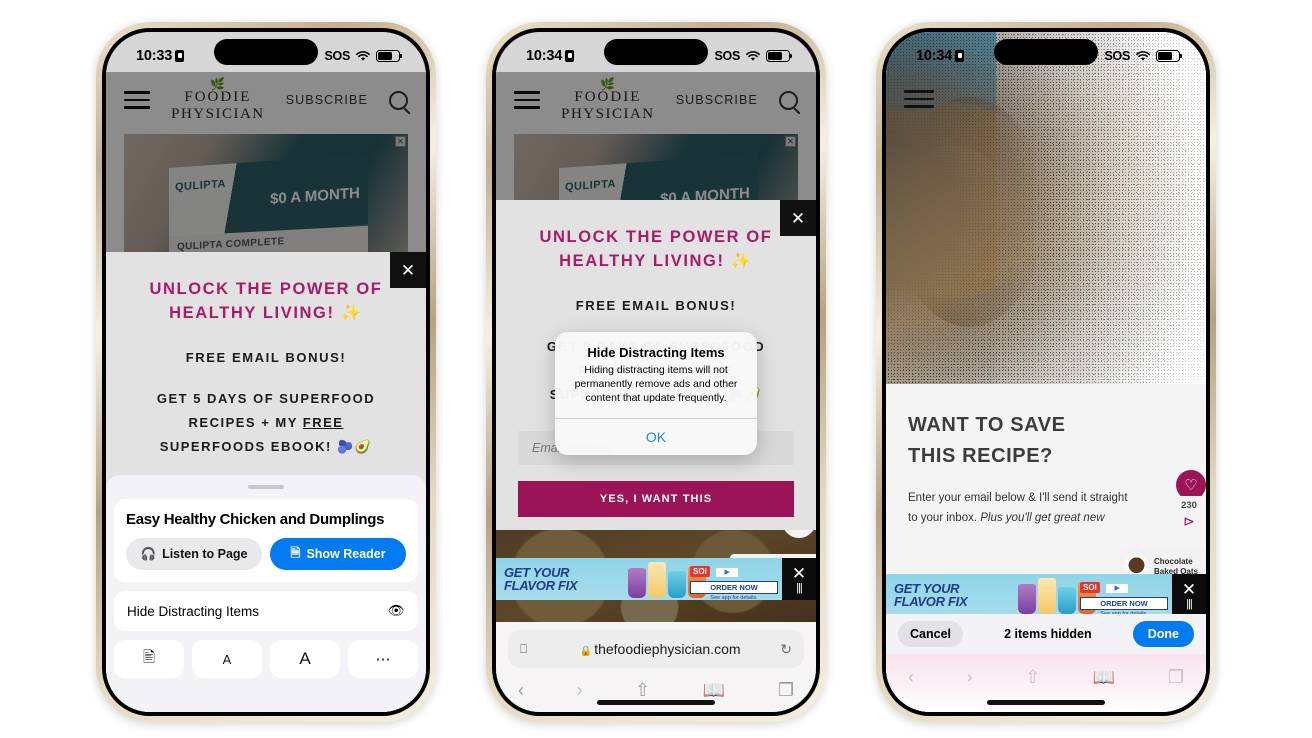 The width and height of the screenshot is (1312, 738). What do you see at coordinates (396, 610) in the screenshot?
I see `eye-slash-icon: 👁` at bounding box center [396, 610].